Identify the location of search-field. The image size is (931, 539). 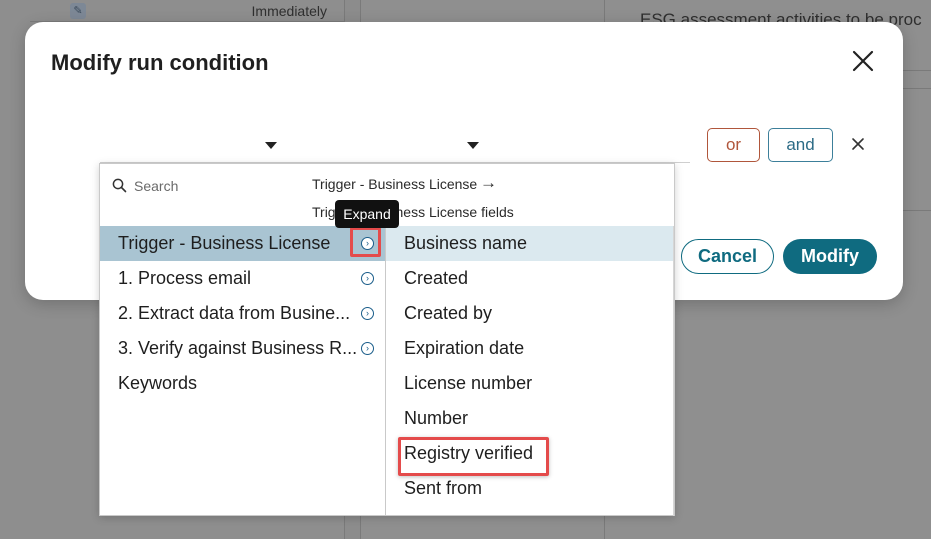
(203, 186).